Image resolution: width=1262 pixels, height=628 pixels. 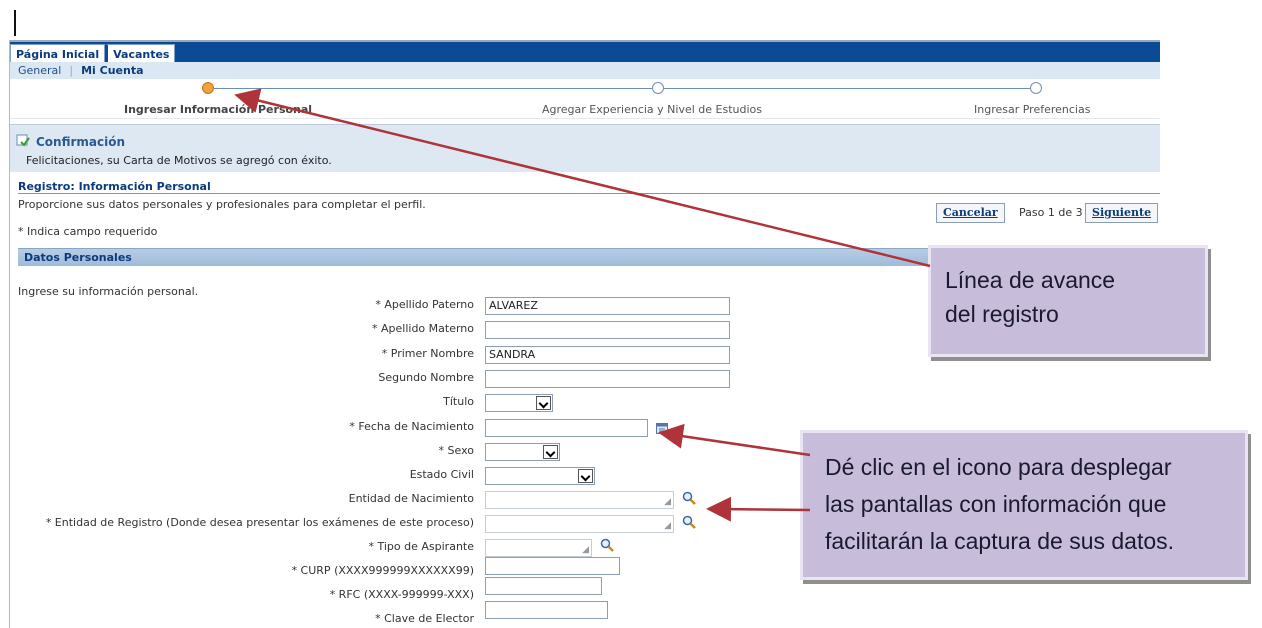 I want to click on row-apellido-paterno: * Apellido Paterno, so click(x=242, y=306).